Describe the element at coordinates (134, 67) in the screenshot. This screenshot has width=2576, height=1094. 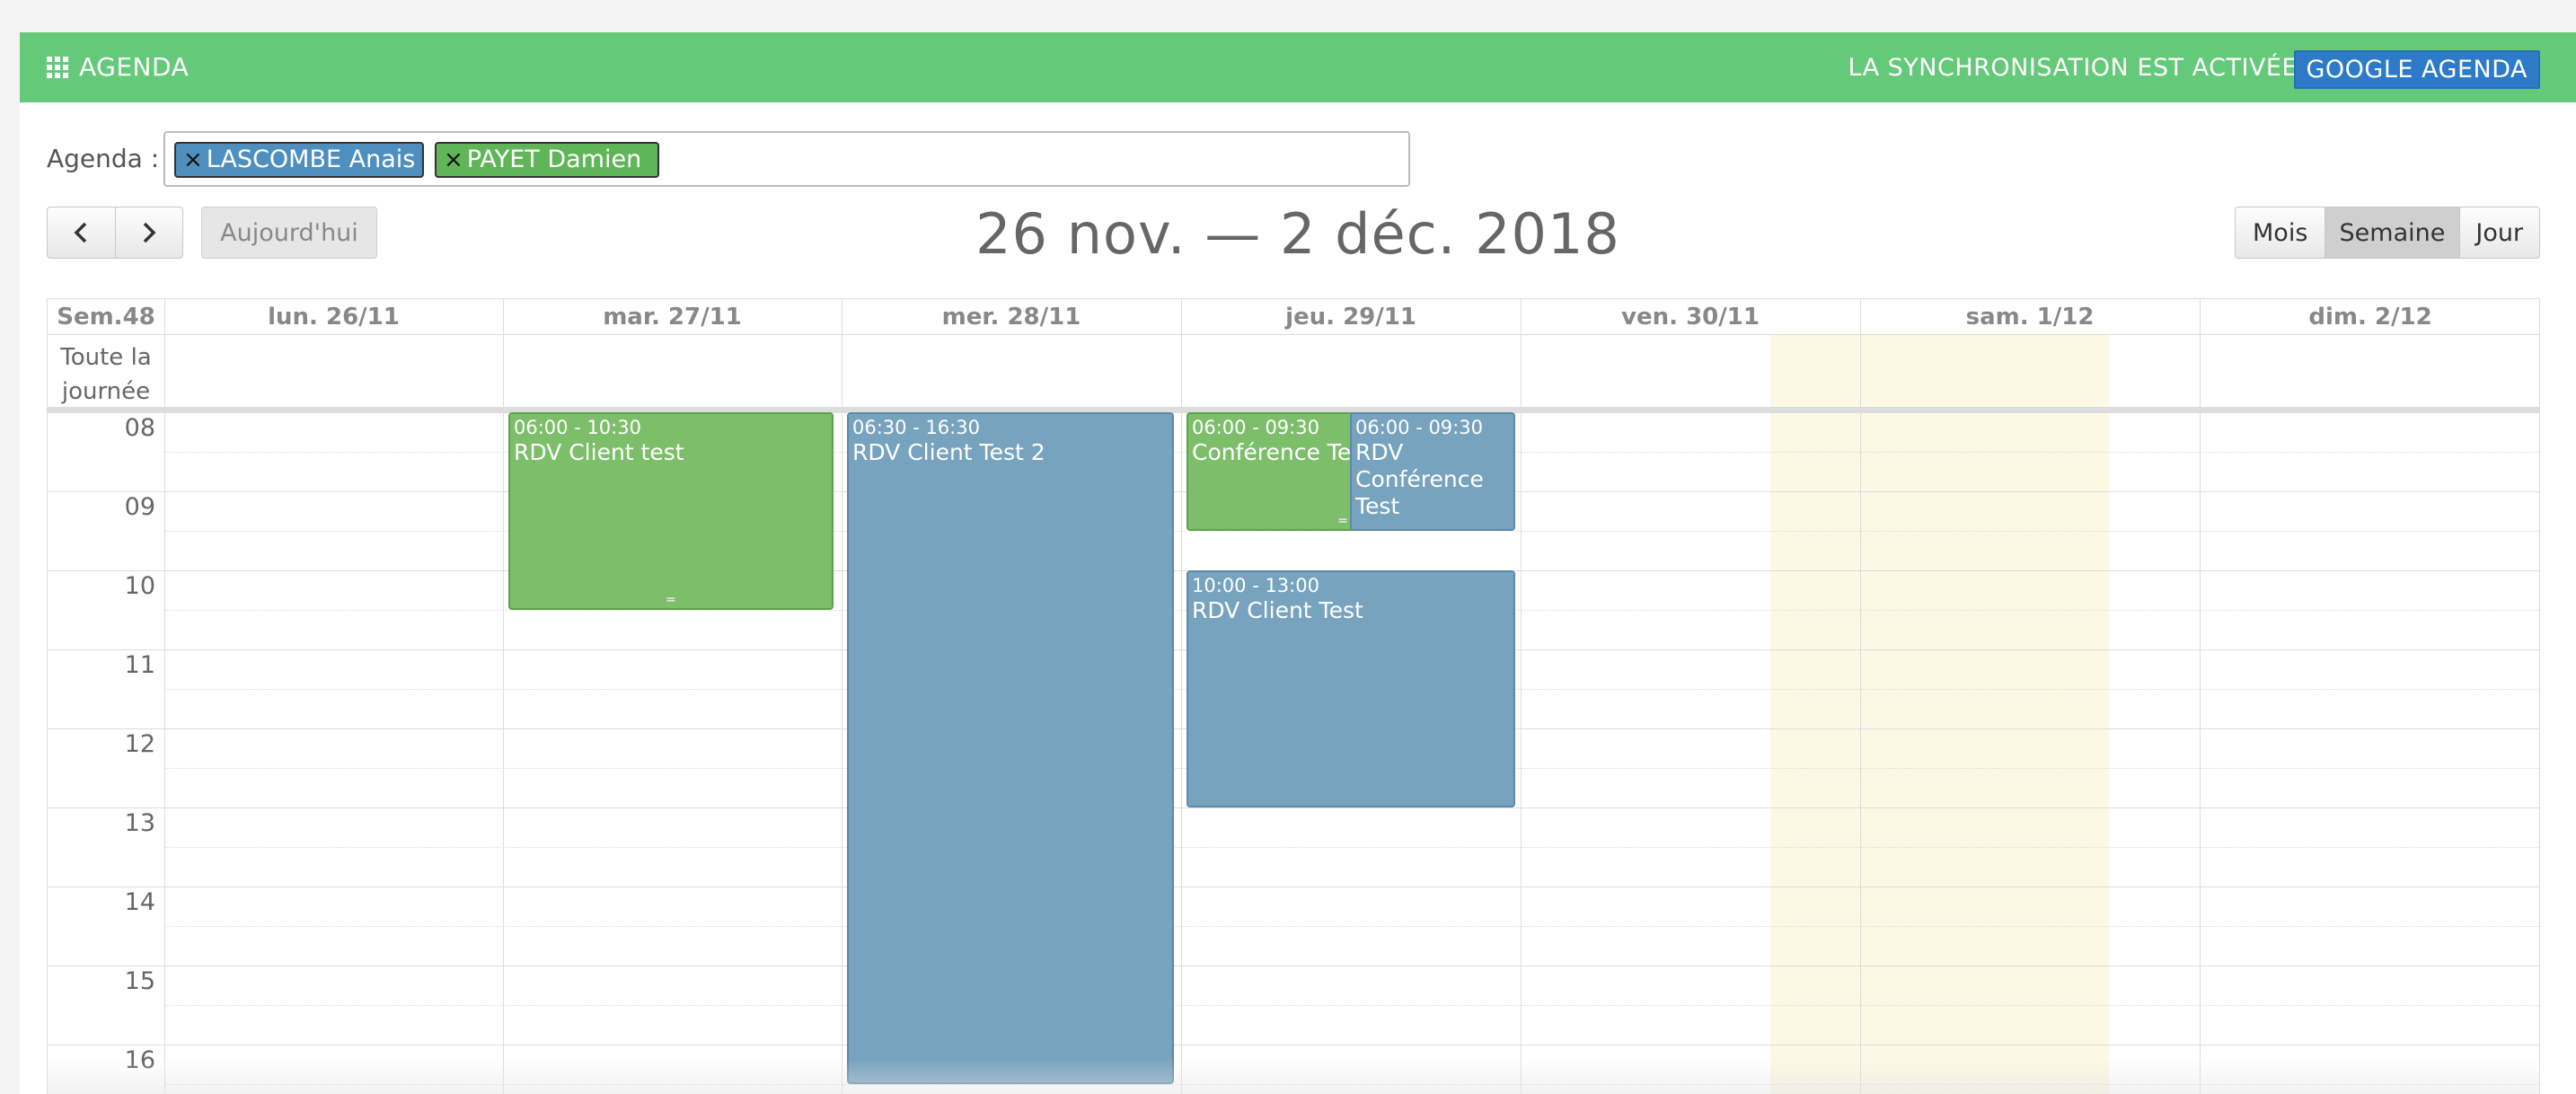
I see `app-title-label: AGENDA` at that location.